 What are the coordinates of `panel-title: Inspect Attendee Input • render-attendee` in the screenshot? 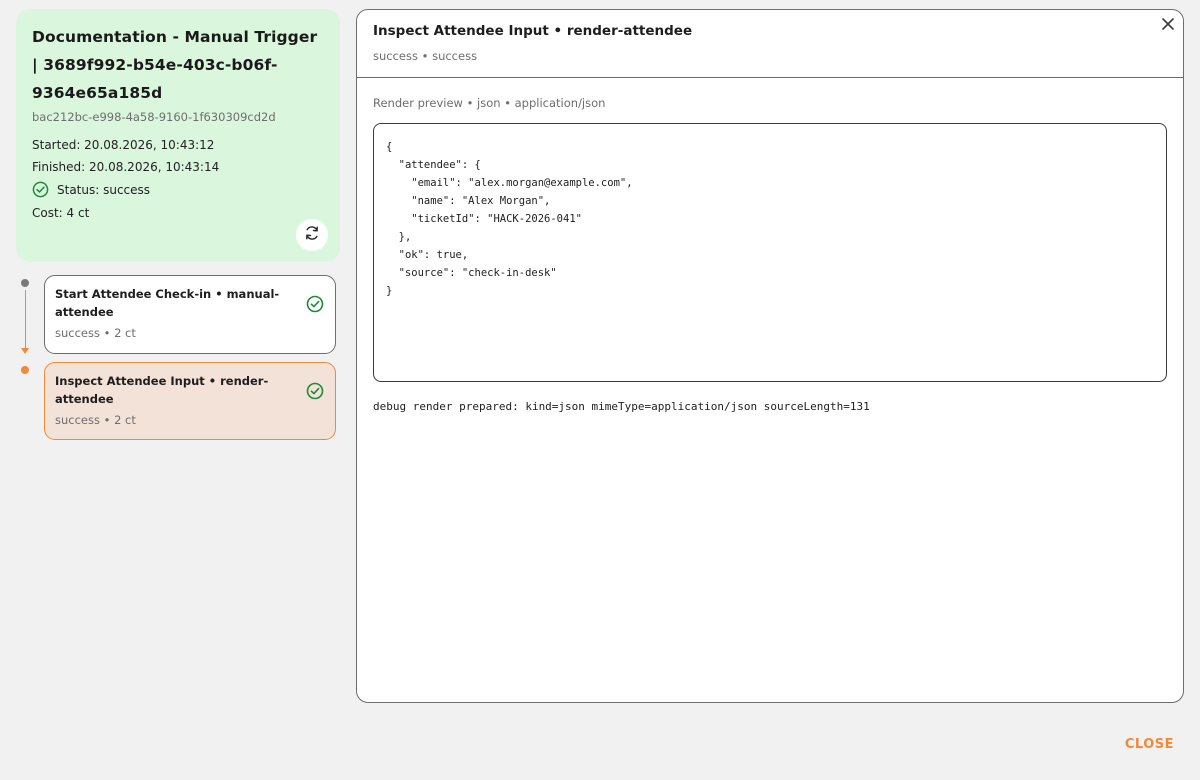 It's located at (533, 31).